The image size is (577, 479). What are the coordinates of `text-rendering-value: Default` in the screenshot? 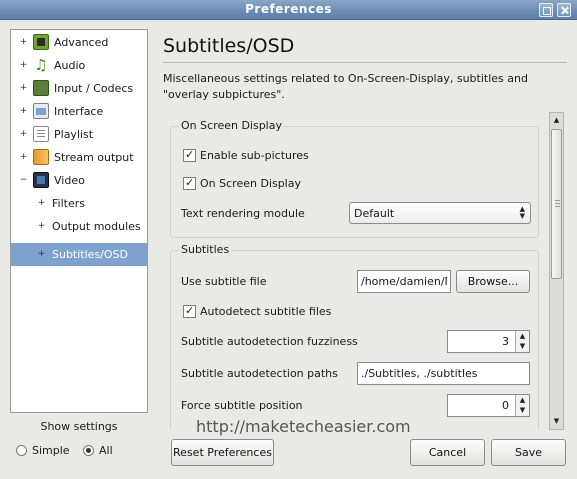 It's located at (374, 213).